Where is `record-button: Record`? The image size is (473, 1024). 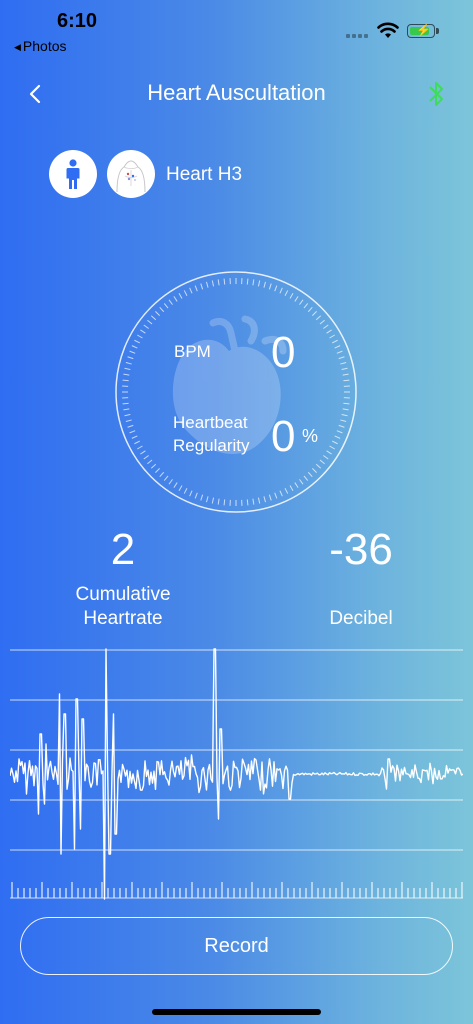 record-button: Record is located at coordinates (236, 946).